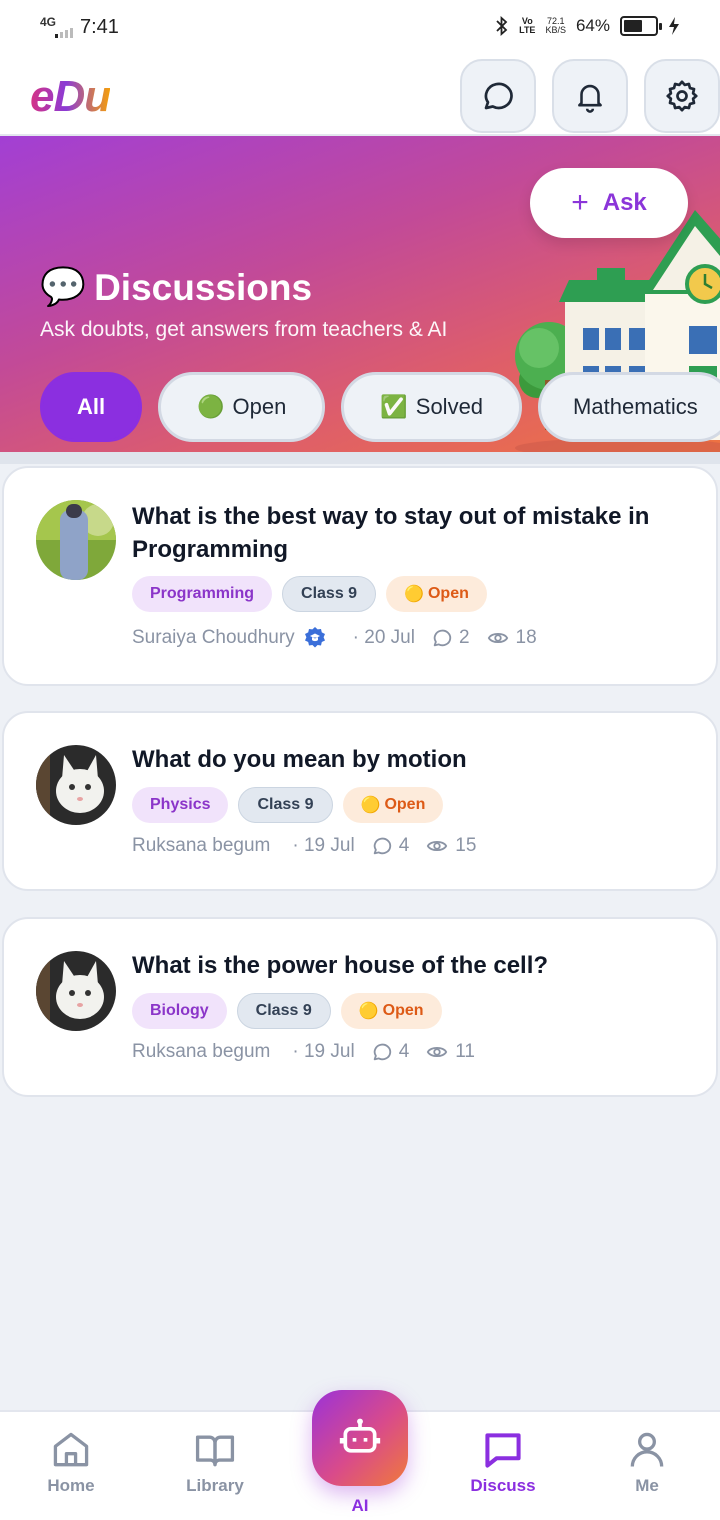  What do you see at coordinates (180, 805) in the screenshot?
I see `subject-tag: Physics` at bounding box center [180, 805].